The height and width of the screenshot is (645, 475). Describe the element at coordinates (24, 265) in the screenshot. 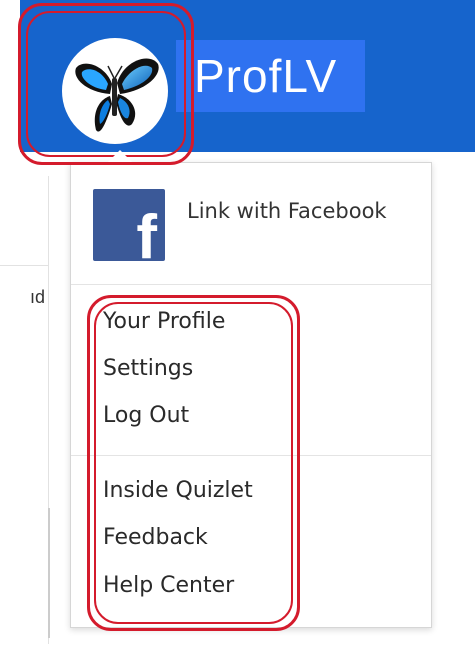

I see `page-divider-horizontal` at that location.